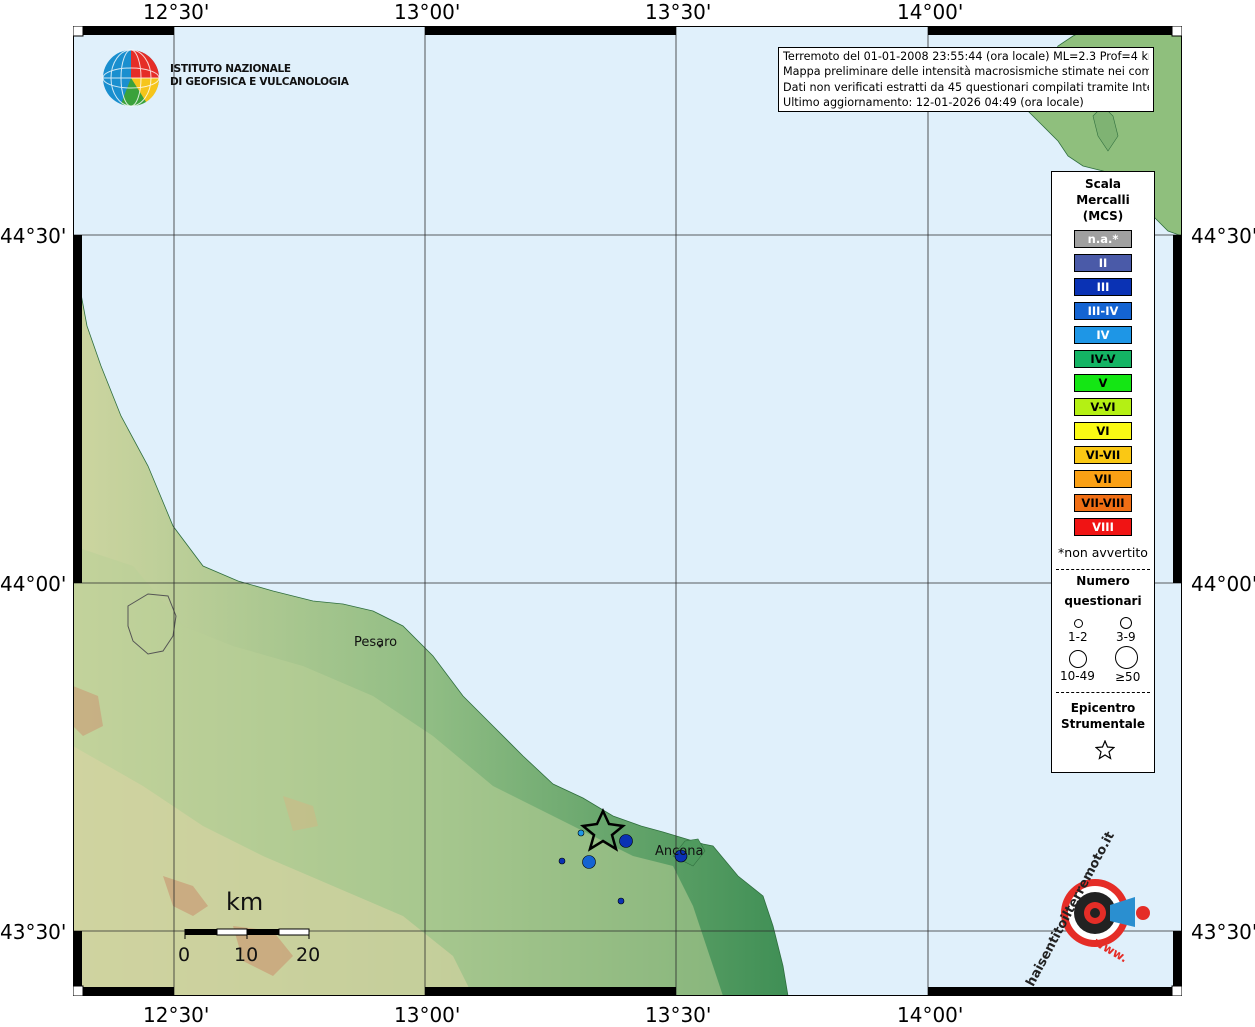 Image resolution: width=1255 pixels, height=1027 pixels. I want to click on intensity-swatch: VI-VII, so click(1103, 455).